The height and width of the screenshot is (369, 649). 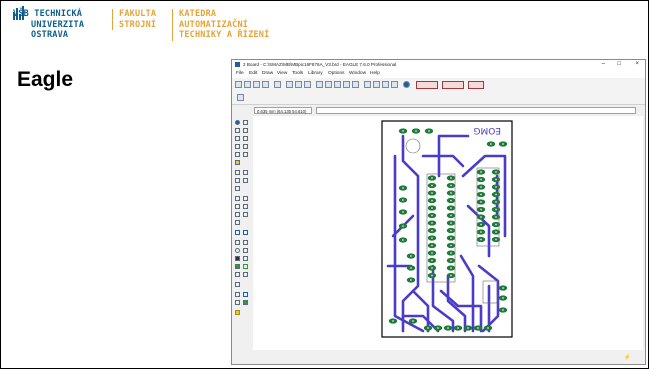 What do you see at coordinates (277, 84) in the screenshot?
I see `upload-icon` at bounding box center [277, 84].